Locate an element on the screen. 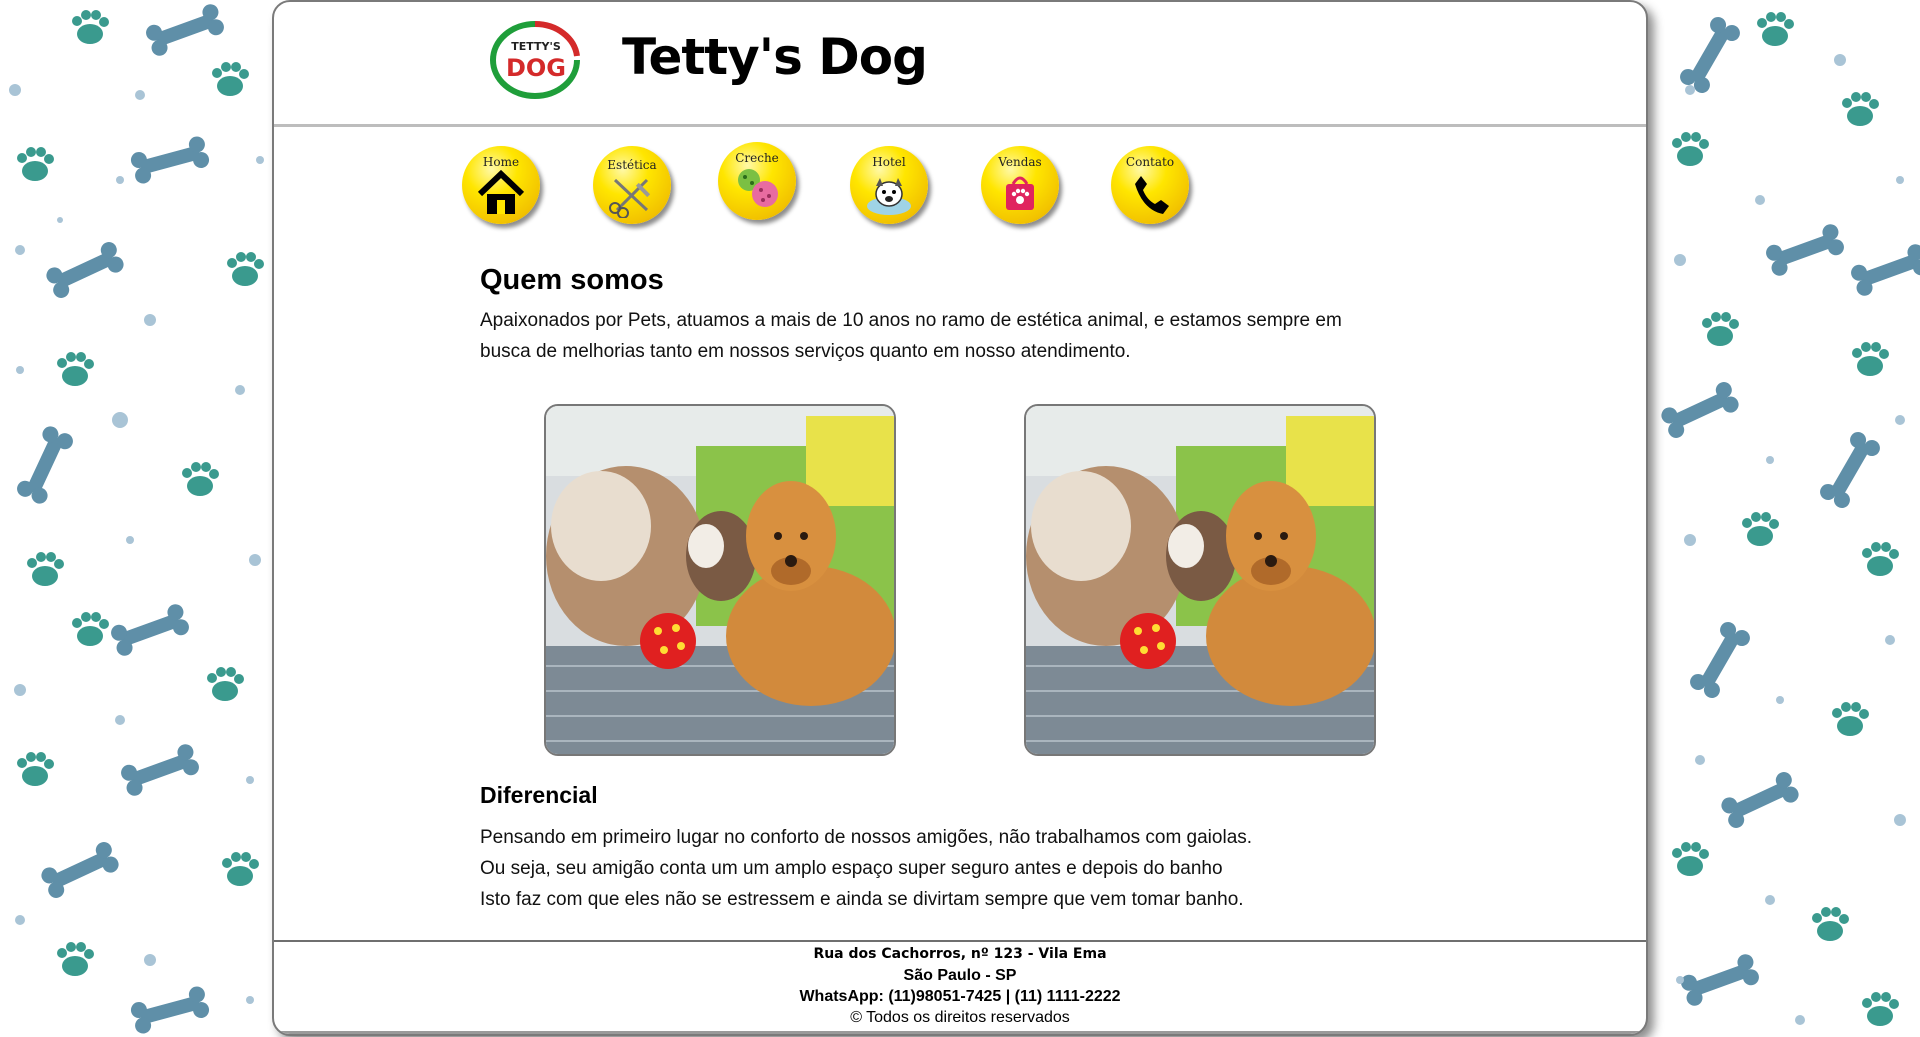 This screenshot has height=1037, width=1920. footer-address: Rua dos Cachorros, nº 123 - Vila Ema is located at coordinates (960, 954).